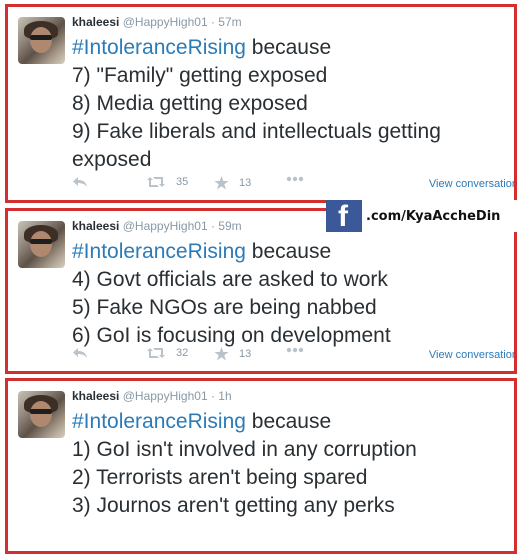 The width and height of the screenshot is (532, 556). Describe the element at coordinates (231, 335) in the screenshot. I see `tweet-line: 6) GoI is focusing on development` at that location.